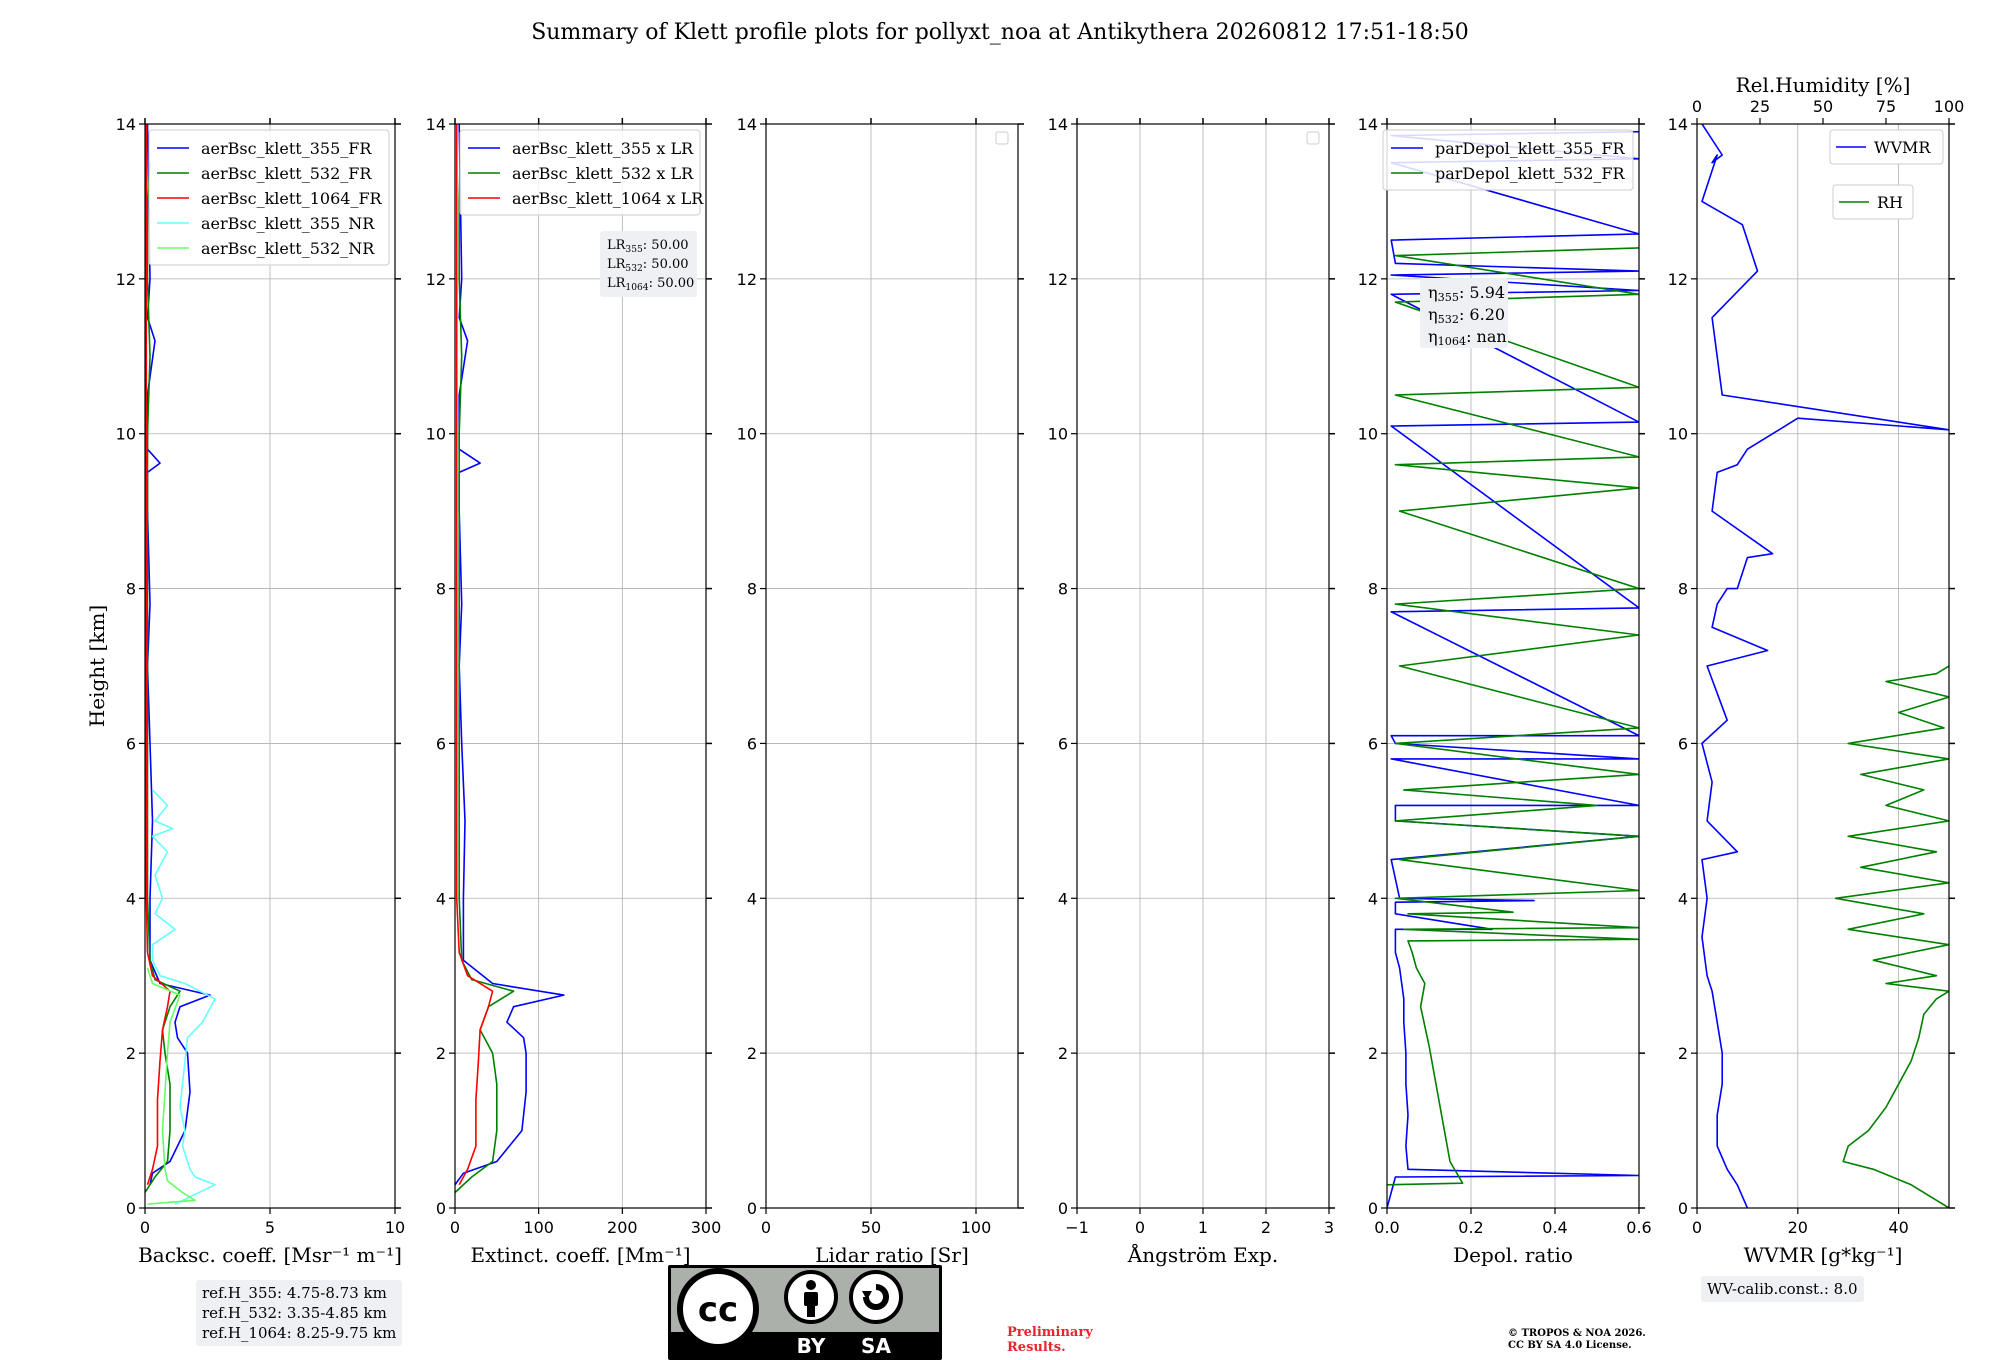  Describe the element at coordinates (805, 1312) in the screenshot. I see `cc-license-badge: cc BY SA` at that location.